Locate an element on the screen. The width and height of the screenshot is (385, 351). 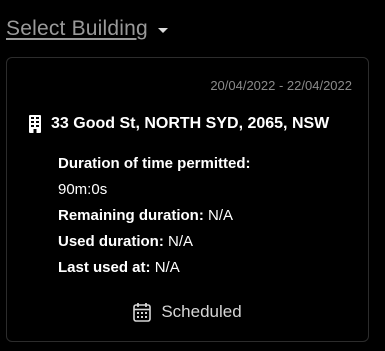
used-duration-value: N/A is located at coordinates (181, 241).